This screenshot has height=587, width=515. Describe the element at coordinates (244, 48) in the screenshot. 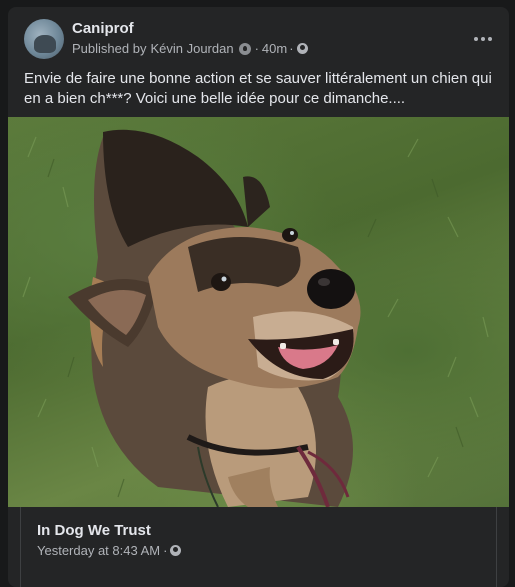

I see `info-icon` at that location.